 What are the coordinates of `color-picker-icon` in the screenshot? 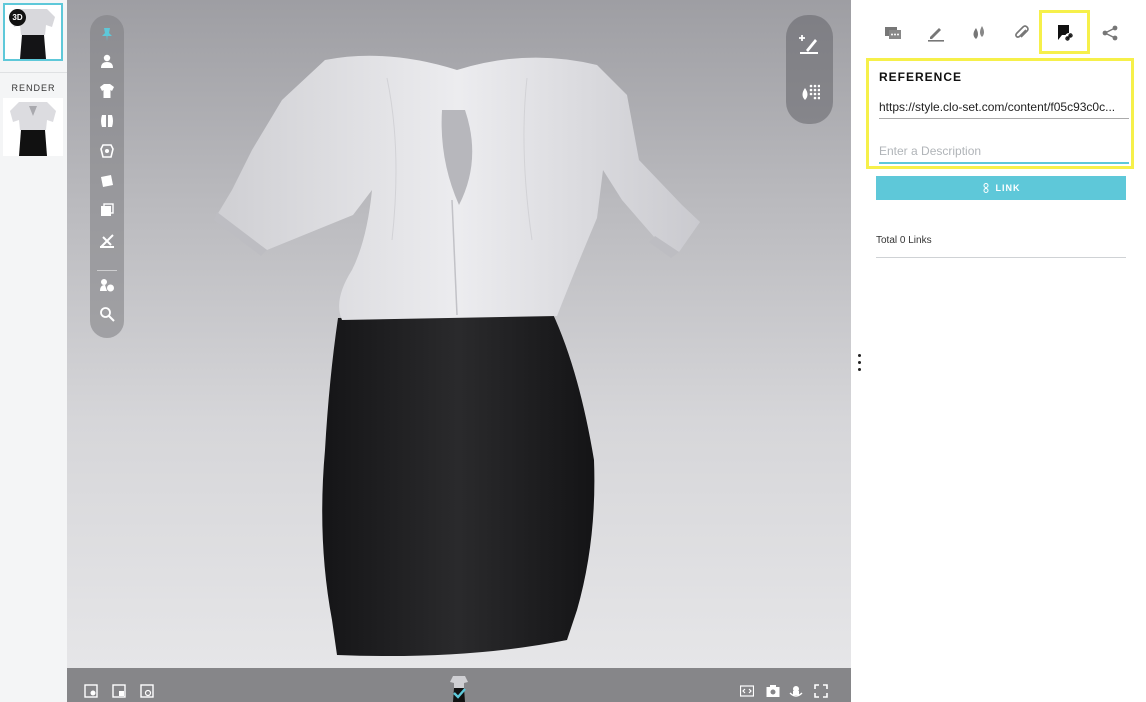 It's located at (809, 93).